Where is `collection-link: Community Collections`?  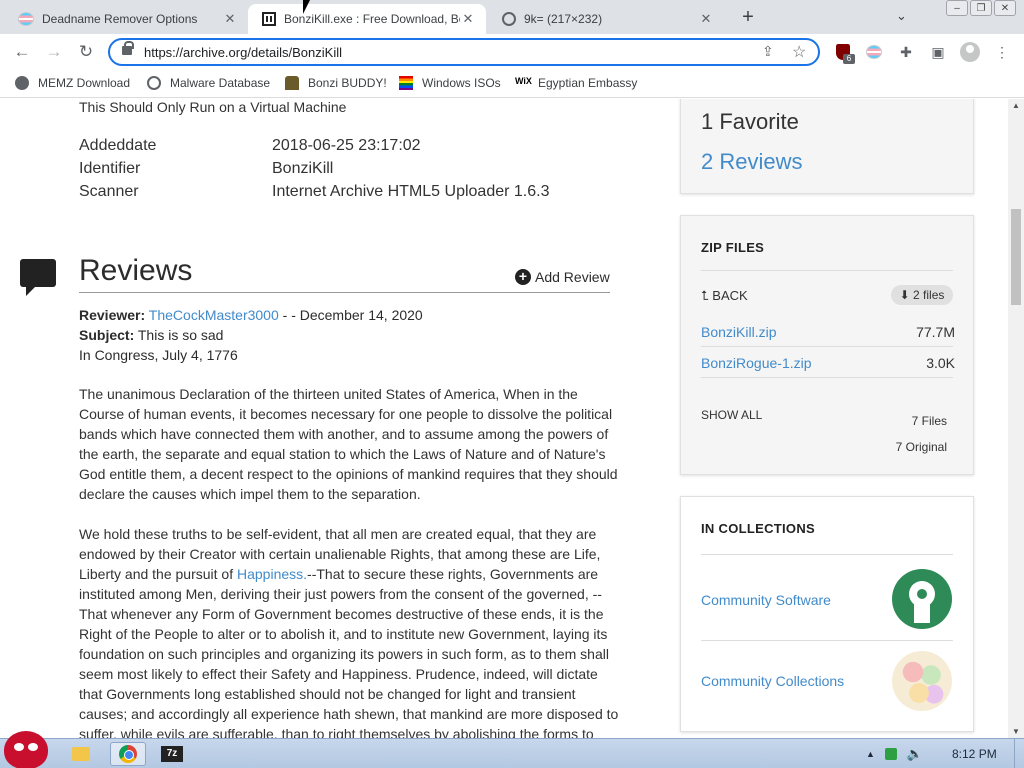
collection-link: Community Collections is located at coordinates (772, 681).